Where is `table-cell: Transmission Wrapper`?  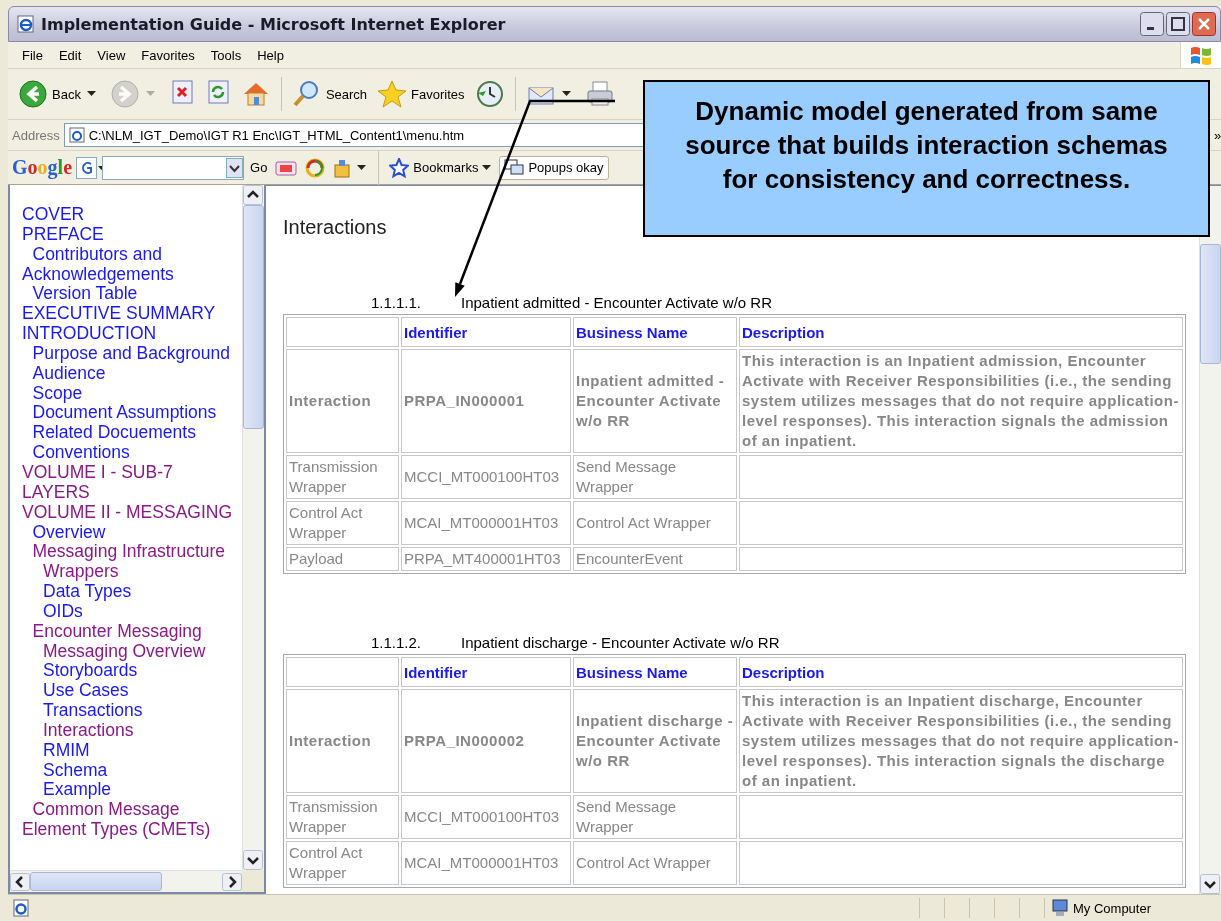
table-cell: Transmission Wrapper is located at coordinates (342, 817).